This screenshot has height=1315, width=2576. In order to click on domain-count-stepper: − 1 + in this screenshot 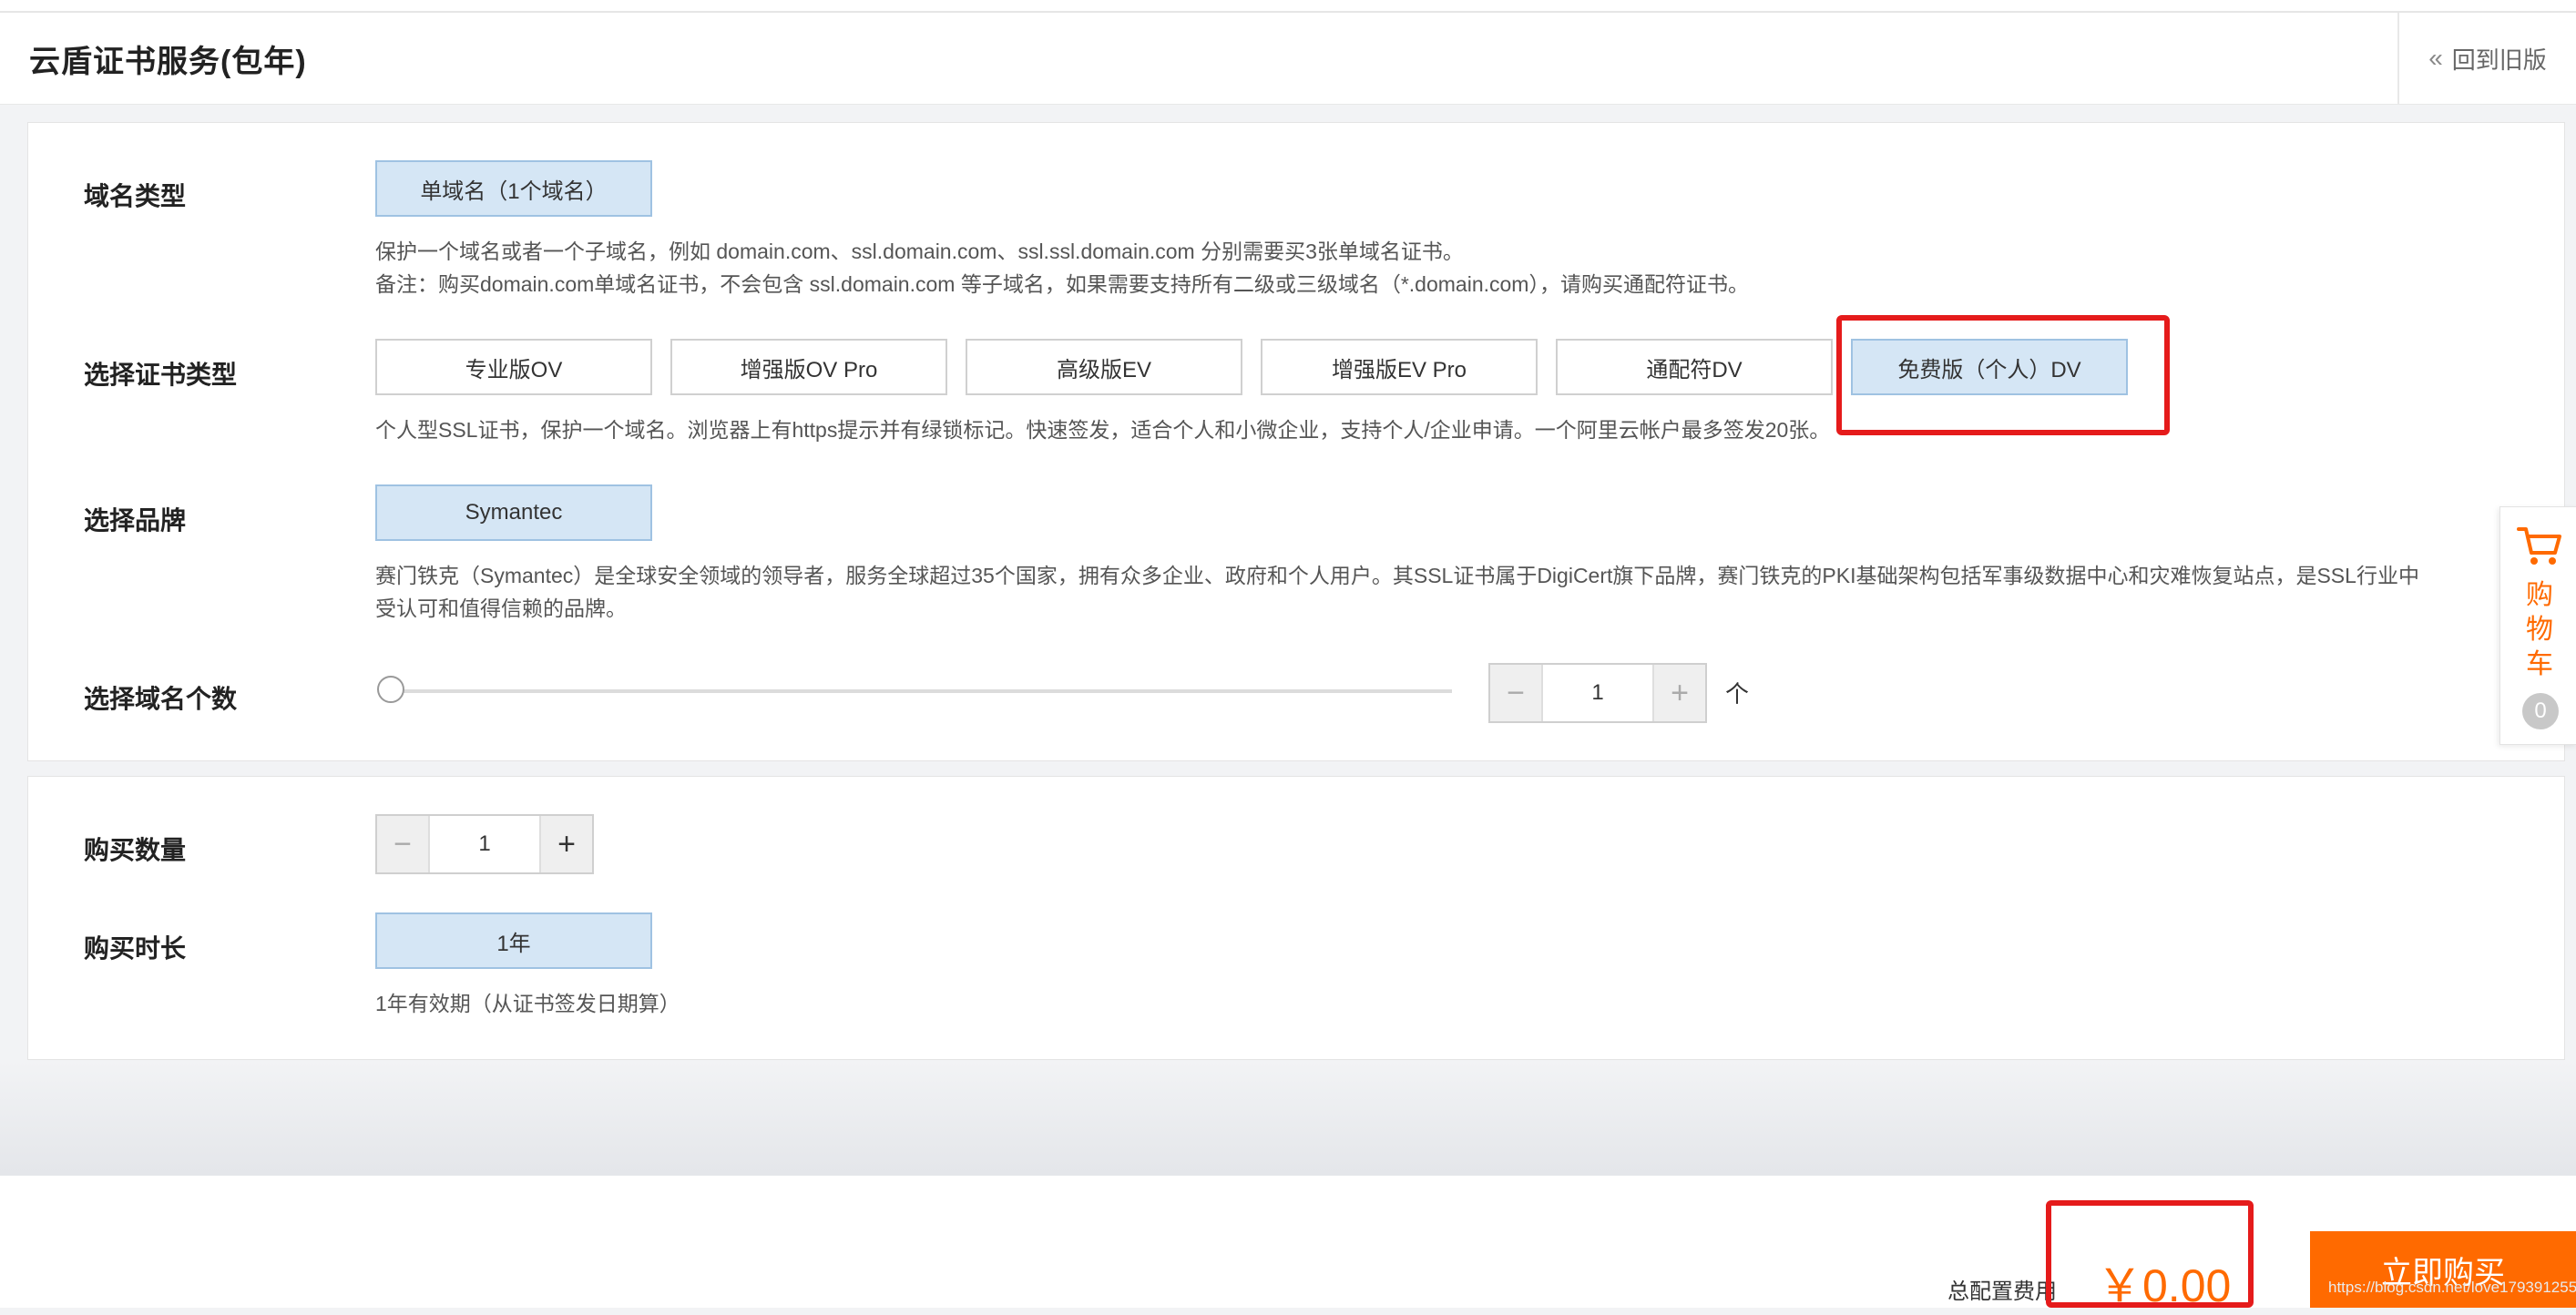, I will do `click(1597, 693)`.